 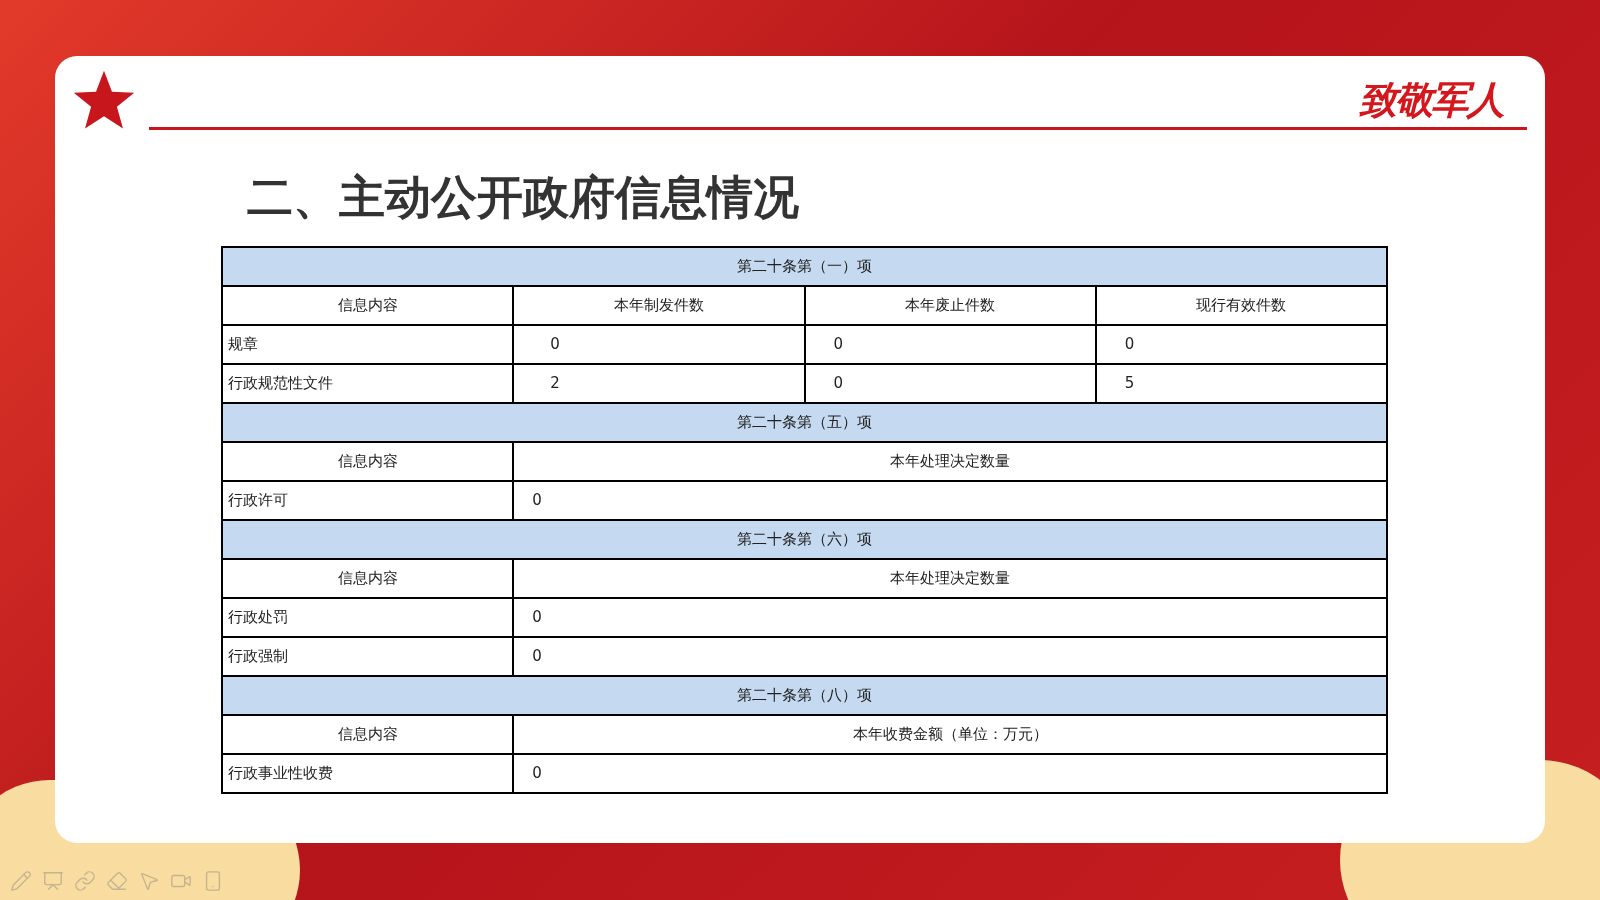 What do you see at coordinates (21, 881) in the screenshot?
I see `pencil-icon` at bounding box center [21, 881].